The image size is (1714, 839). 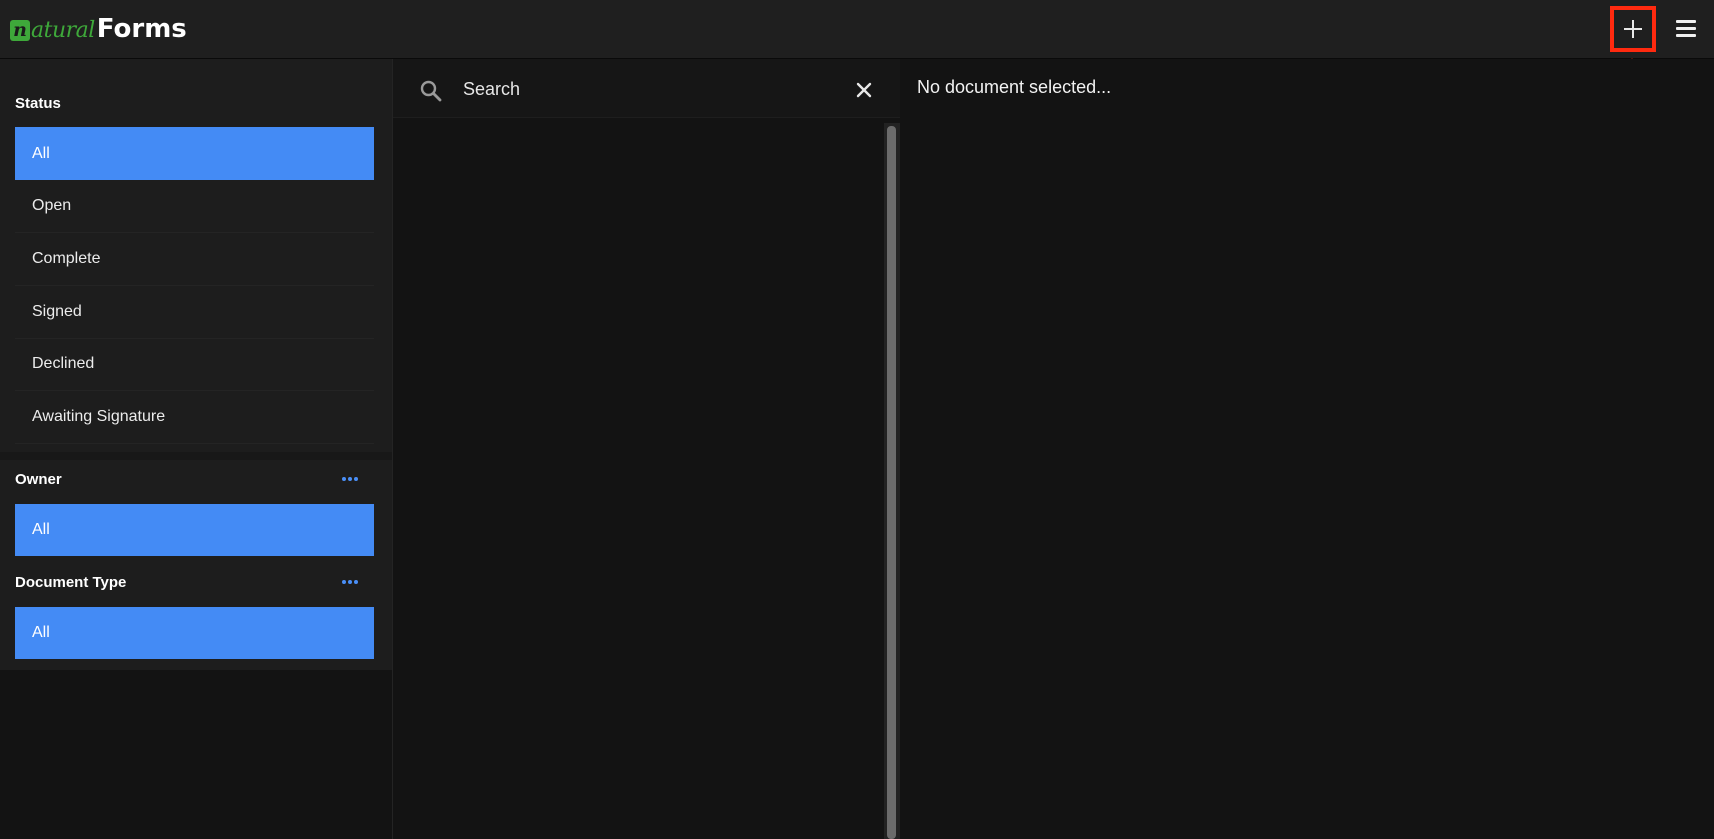 What do you see at coordinates (194, 312) in the screenshot?
I see `status-item-signed: Signed` at bounding box center [194, 312].